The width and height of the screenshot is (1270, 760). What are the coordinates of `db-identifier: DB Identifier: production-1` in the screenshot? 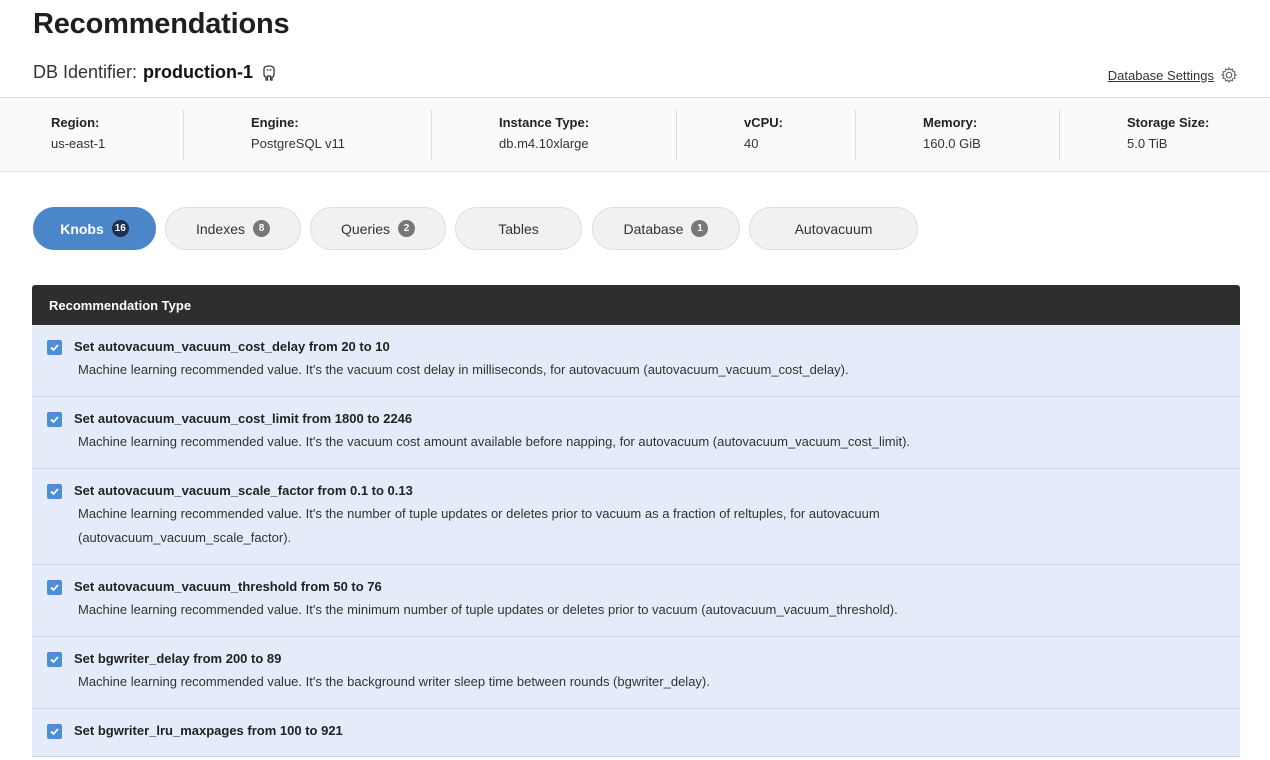 It's located at (155, 72).